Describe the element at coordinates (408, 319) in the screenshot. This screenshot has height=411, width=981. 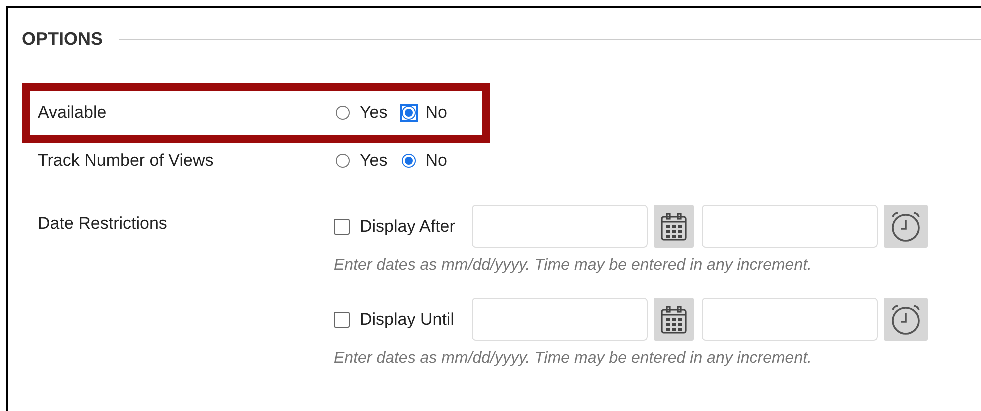
I see `checkbox-label: Display Until` at that location.